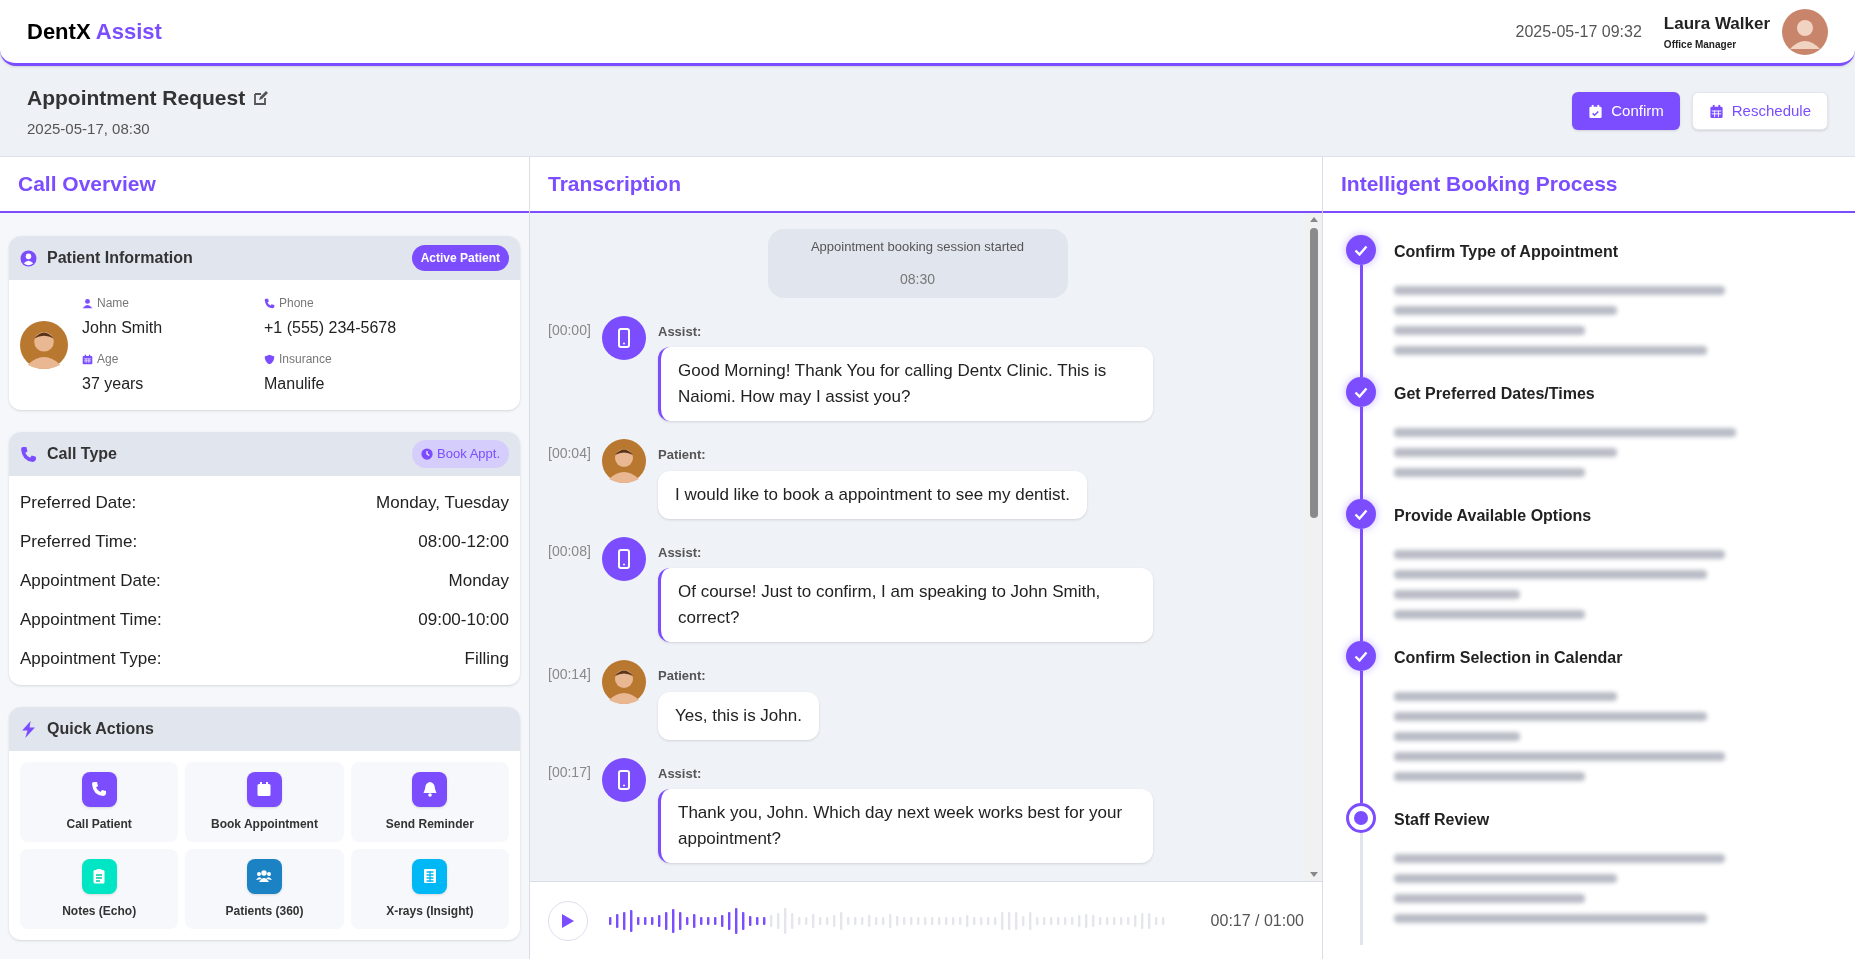 The image size is (1855, 959). I want to click on edit-icon, so click(261, 97).